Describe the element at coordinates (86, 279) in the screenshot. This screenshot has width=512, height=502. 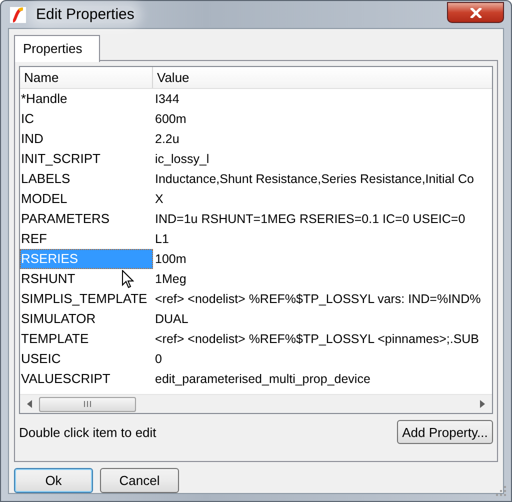
I see `name-cell: RSHUNT` at that location.